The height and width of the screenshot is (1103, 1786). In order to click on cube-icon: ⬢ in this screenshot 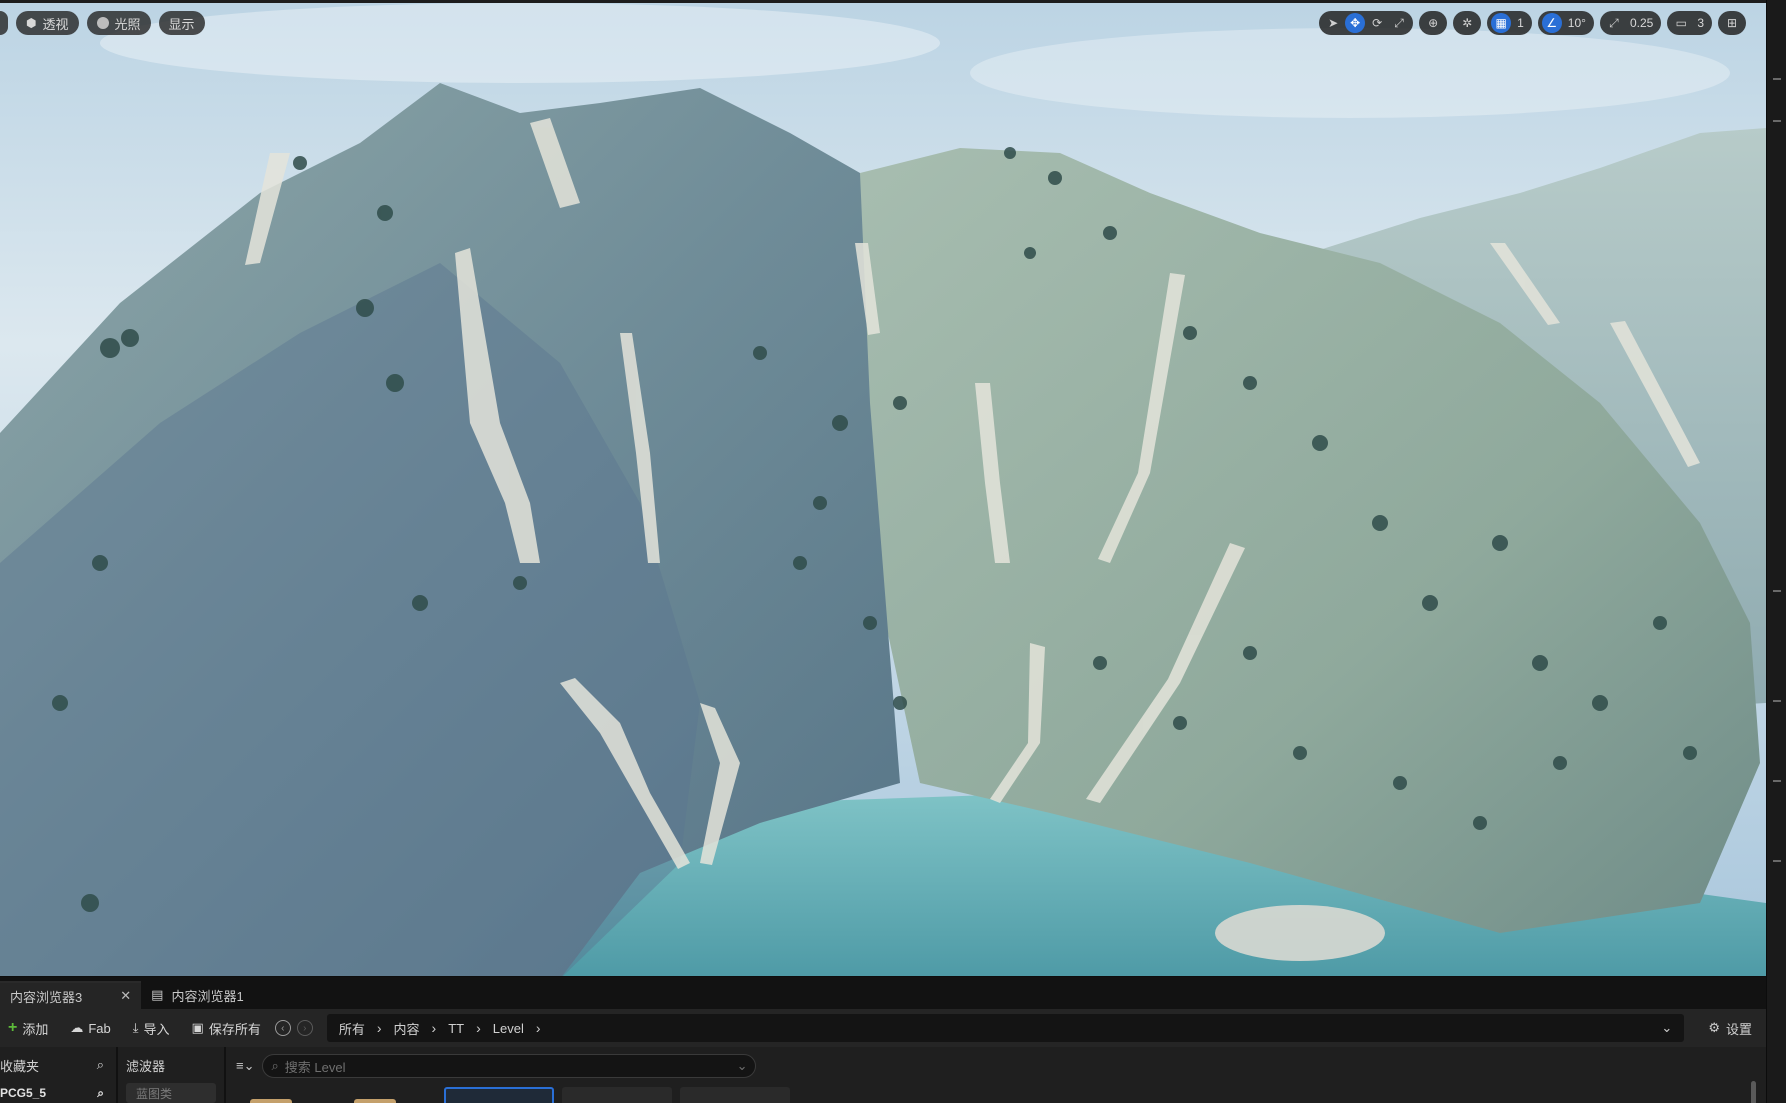, I will do `click(31, 23)`.